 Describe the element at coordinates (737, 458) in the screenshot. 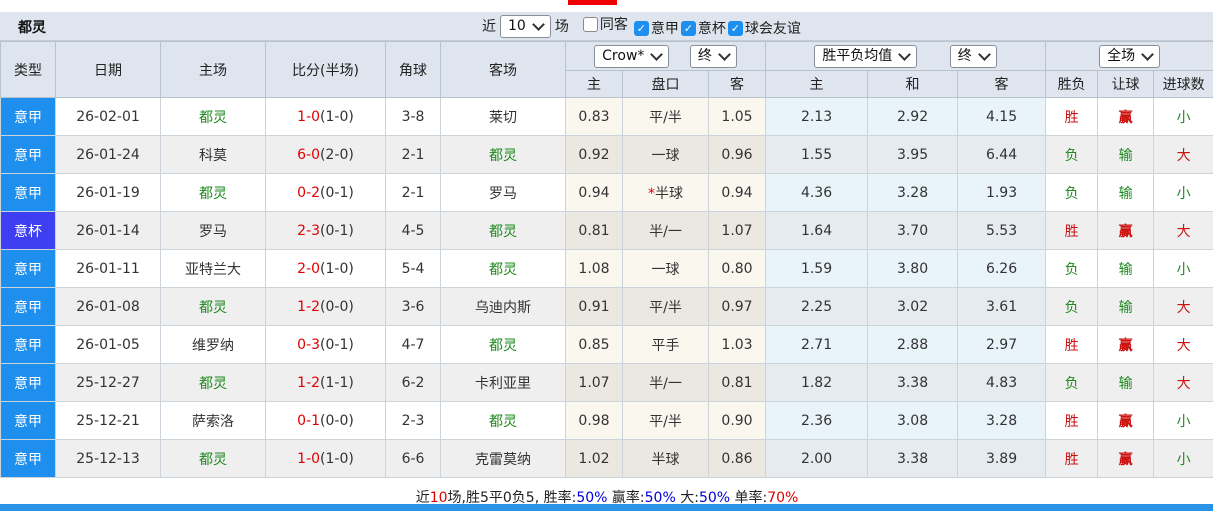

I see `odds-away: 0.86` at that location.